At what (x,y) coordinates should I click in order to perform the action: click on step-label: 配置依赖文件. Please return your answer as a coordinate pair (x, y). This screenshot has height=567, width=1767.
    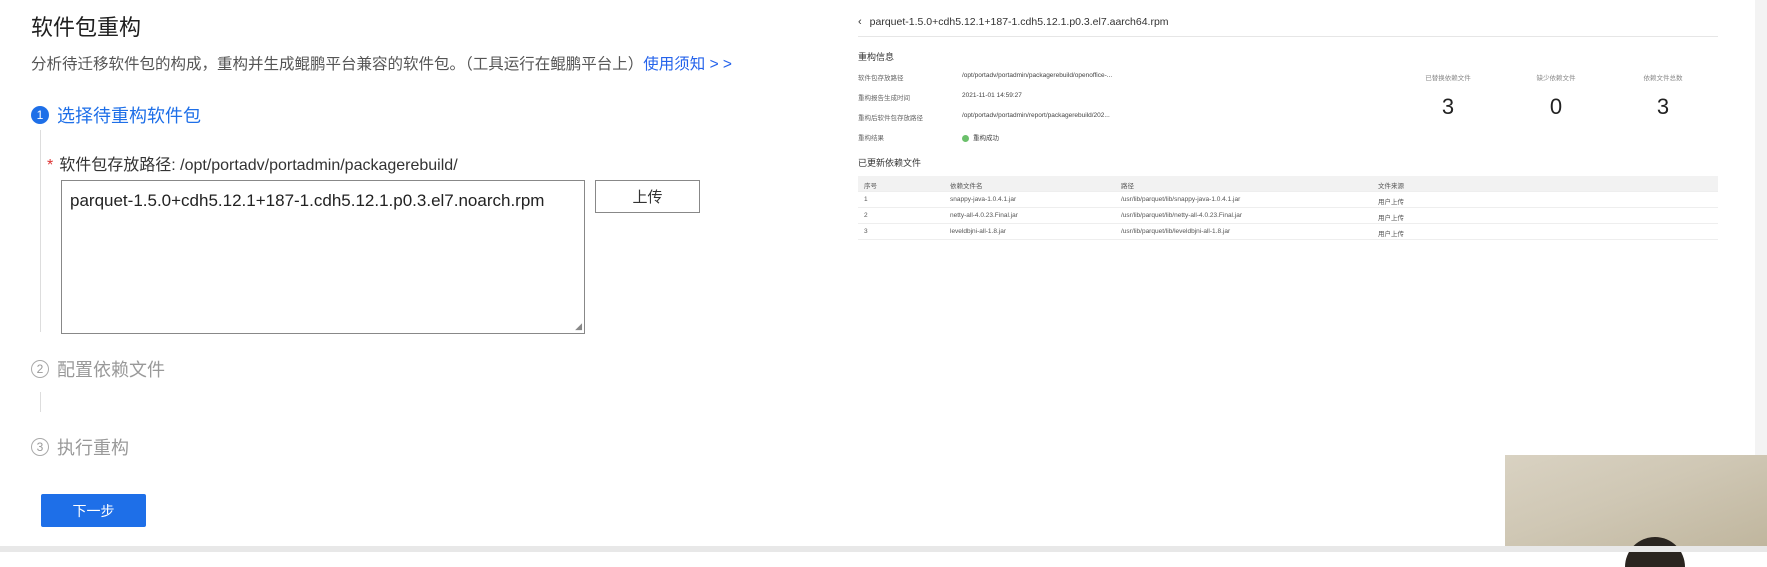
    Looking at the image, I should click on (111, 370).